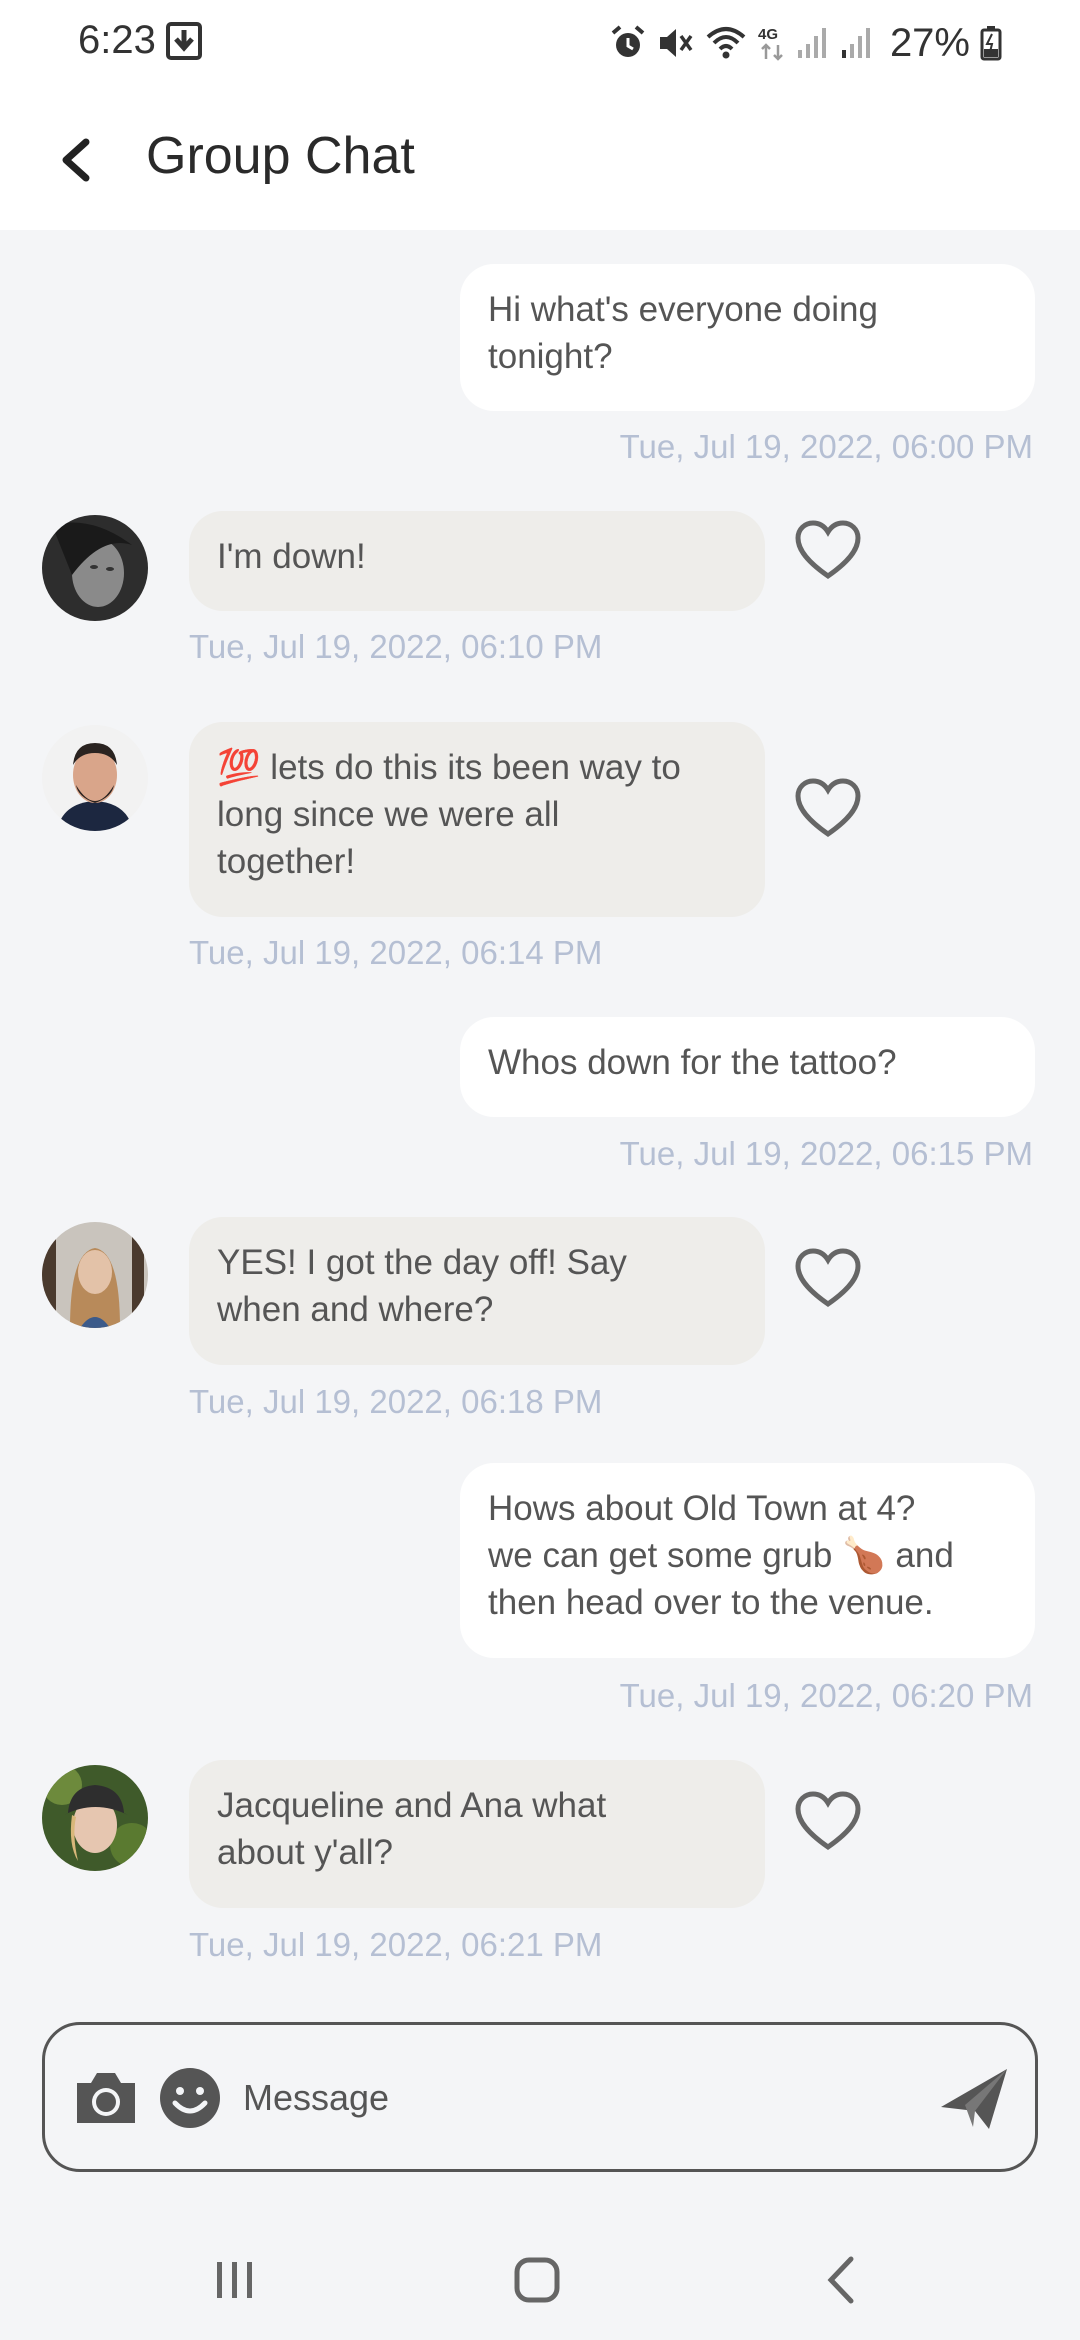  Describe the element at coordinates (396, 1944) in the screenshot. I see `message-timestamp: Tue, Jul 19, 2022, 06:21 PM` at that location.